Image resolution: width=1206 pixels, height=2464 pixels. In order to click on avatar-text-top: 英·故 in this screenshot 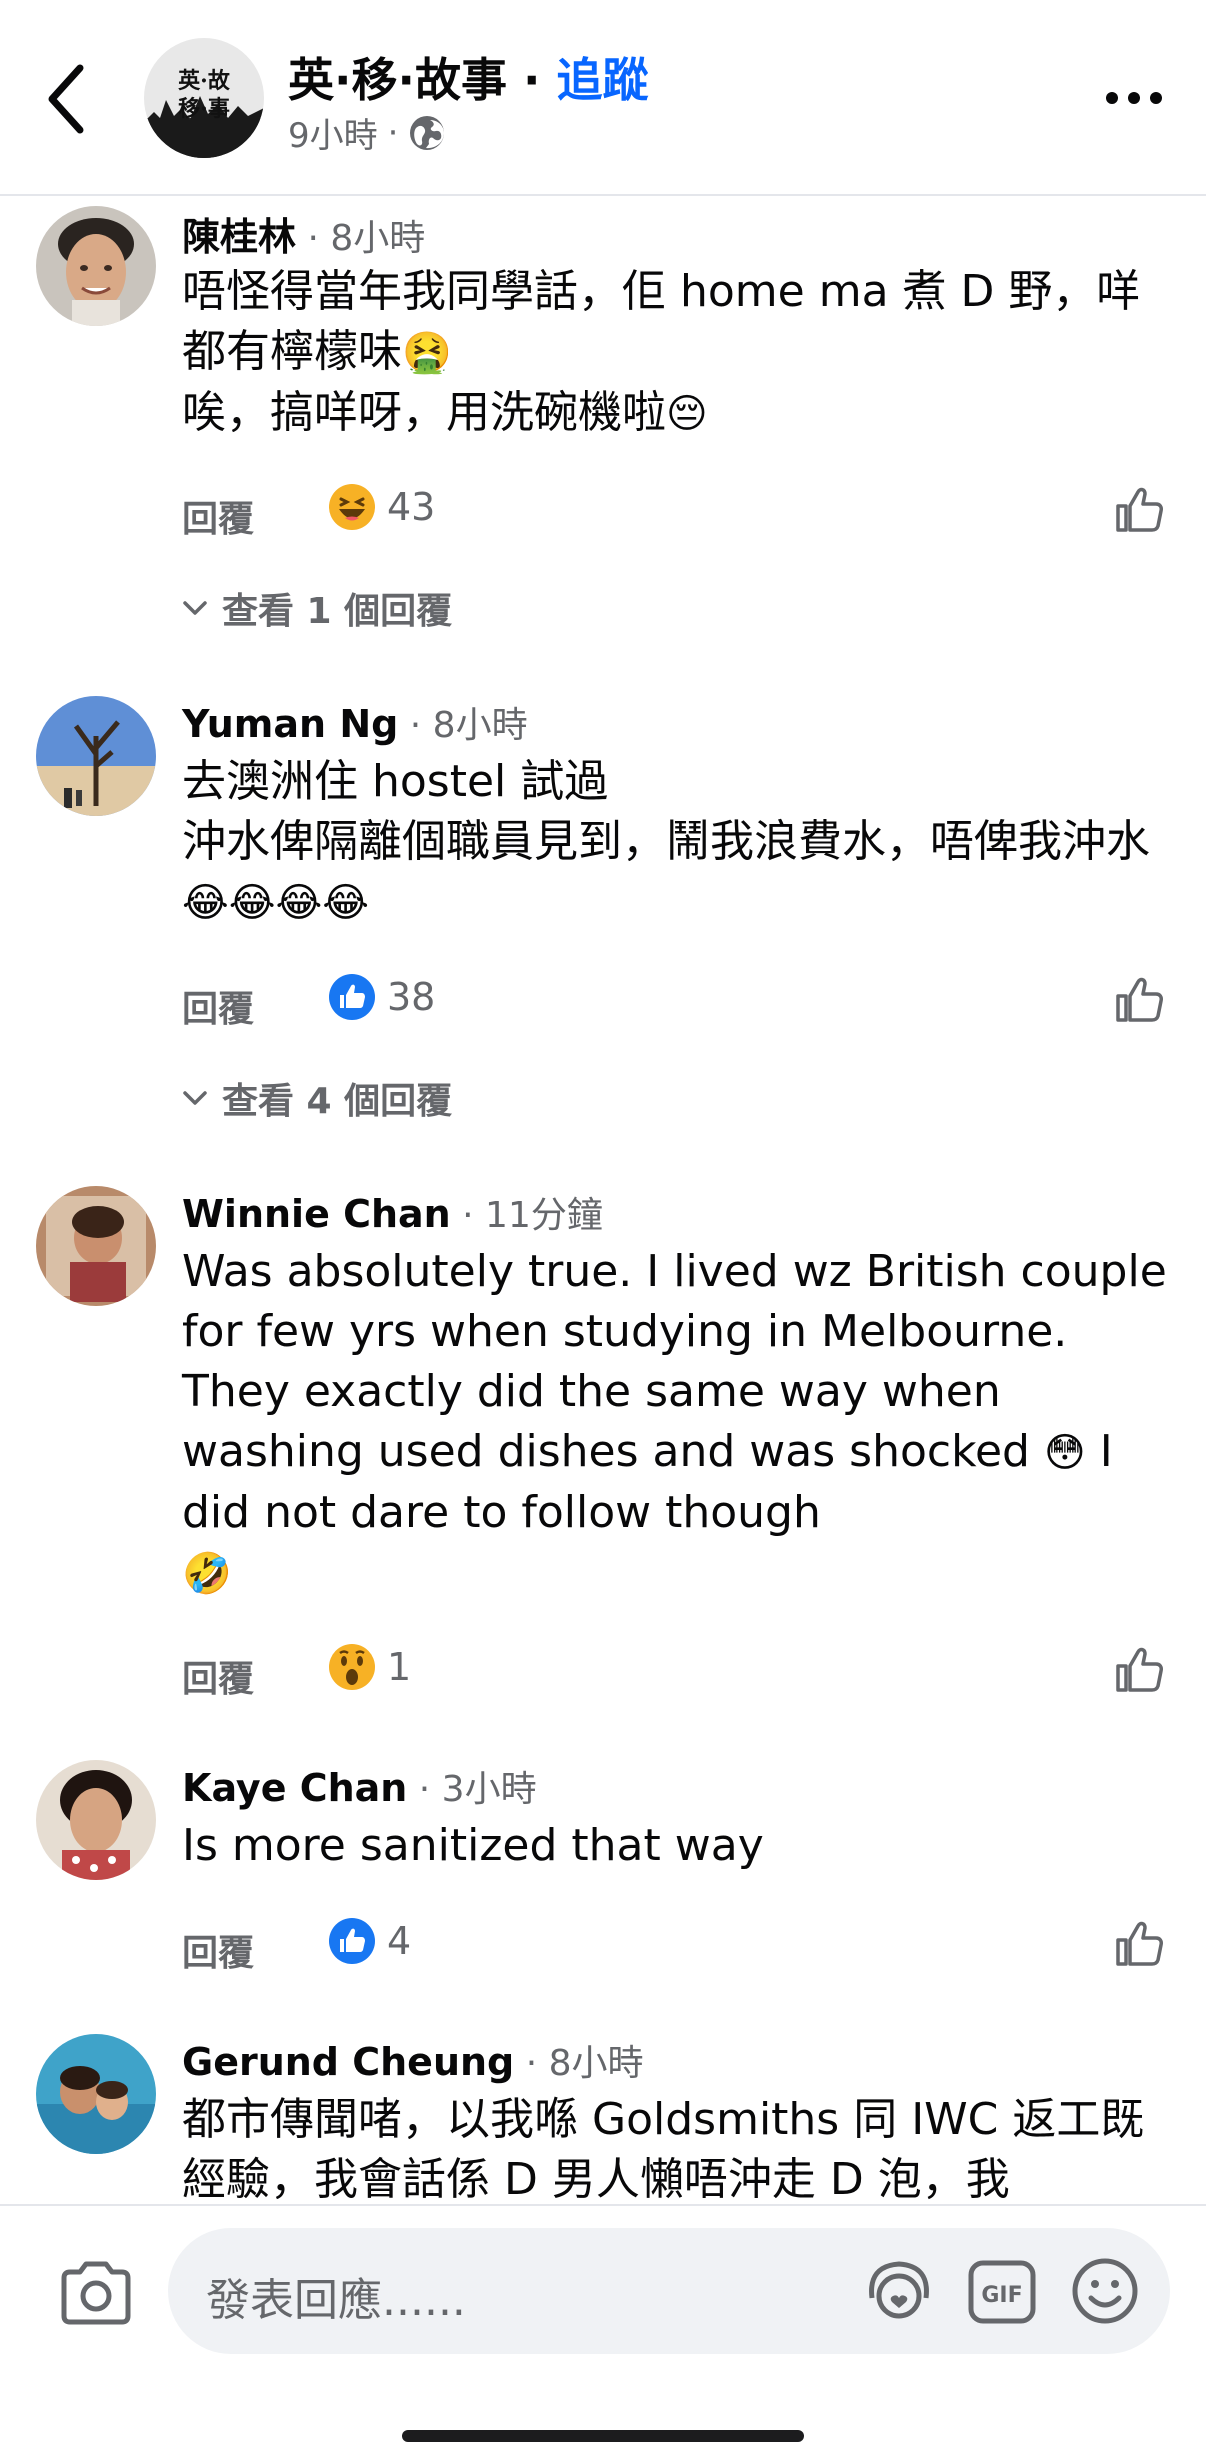, I will do `click(204, 81)`.